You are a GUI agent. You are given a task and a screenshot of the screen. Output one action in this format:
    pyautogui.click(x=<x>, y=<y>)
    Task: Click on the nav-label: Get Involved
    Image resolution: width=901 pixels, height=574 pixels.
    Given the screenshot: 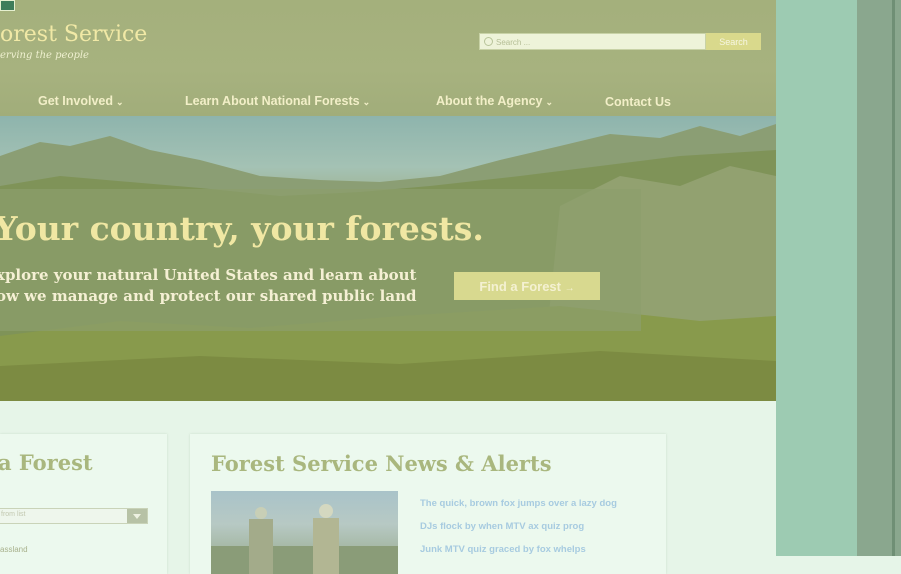 What is the action you would take?
    pyautogui.click(x=76, y=101)
    